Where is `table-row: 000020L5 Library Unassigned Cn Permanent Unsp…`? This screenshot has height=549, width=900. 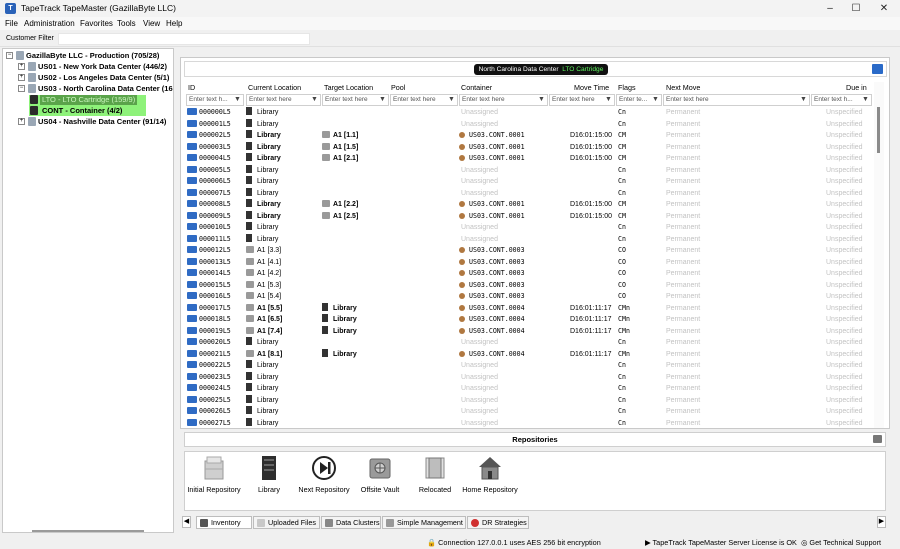
table-row: 000020L5 Library Unassigned Cn Permanent Unsp… is located at coordinates (529, 343).